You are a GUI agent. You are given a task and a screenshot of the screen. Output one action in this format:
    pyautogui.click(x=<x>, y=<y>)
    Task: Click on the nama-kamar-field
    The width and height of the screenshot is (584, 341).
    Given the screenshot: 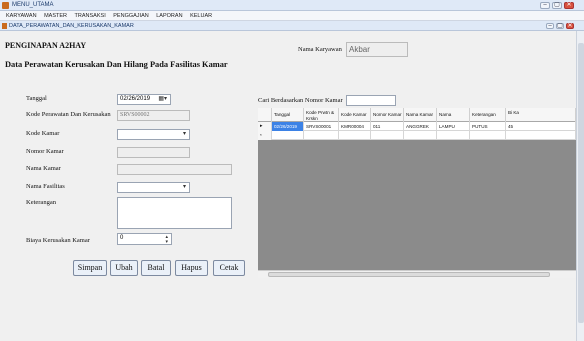 What is the action you would take?
    pyautogui.click(x=174, y=169)
    